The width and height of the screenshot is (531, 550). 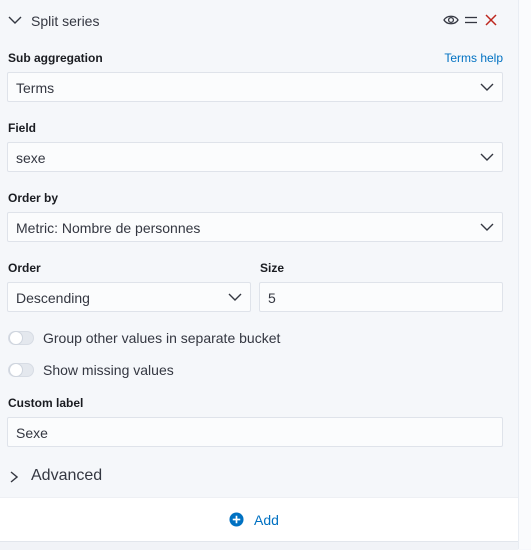 I want to click on show-missing-toggle, so click(x=21, y=370).